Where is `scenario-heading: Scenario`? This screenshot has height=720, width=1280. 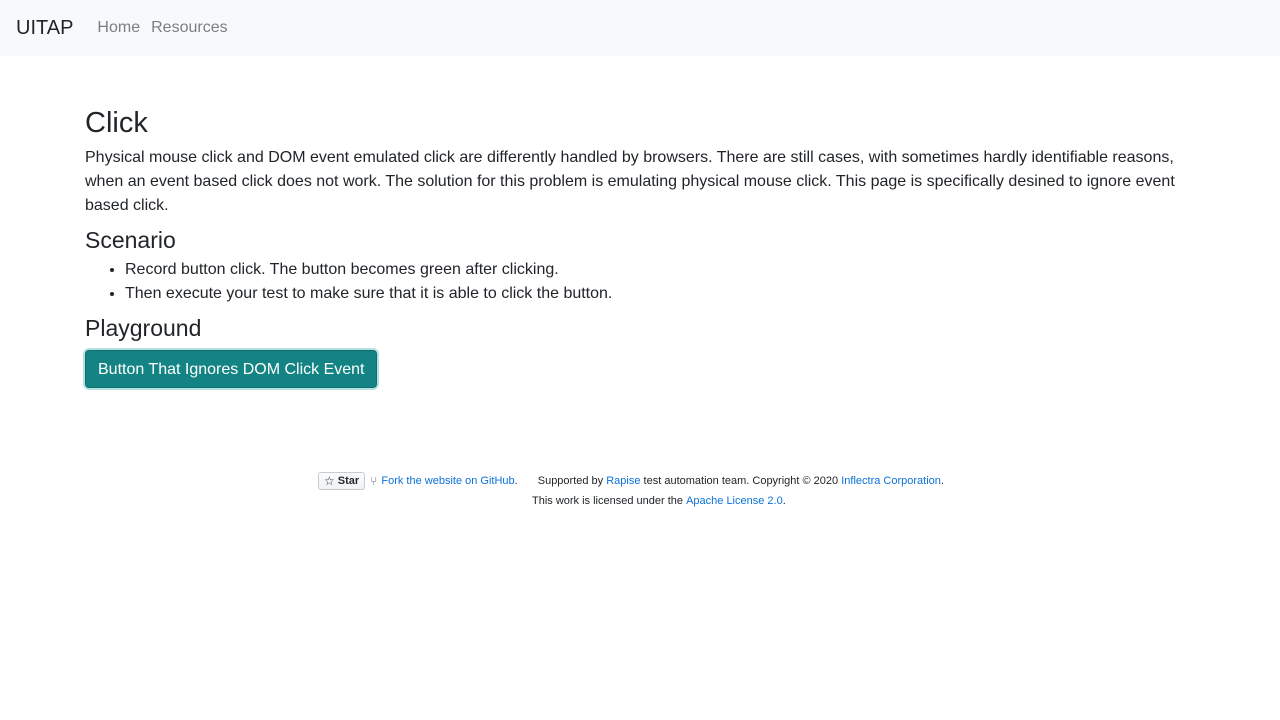
scenario-heading: Scenario is located at coordinates (130, 240).